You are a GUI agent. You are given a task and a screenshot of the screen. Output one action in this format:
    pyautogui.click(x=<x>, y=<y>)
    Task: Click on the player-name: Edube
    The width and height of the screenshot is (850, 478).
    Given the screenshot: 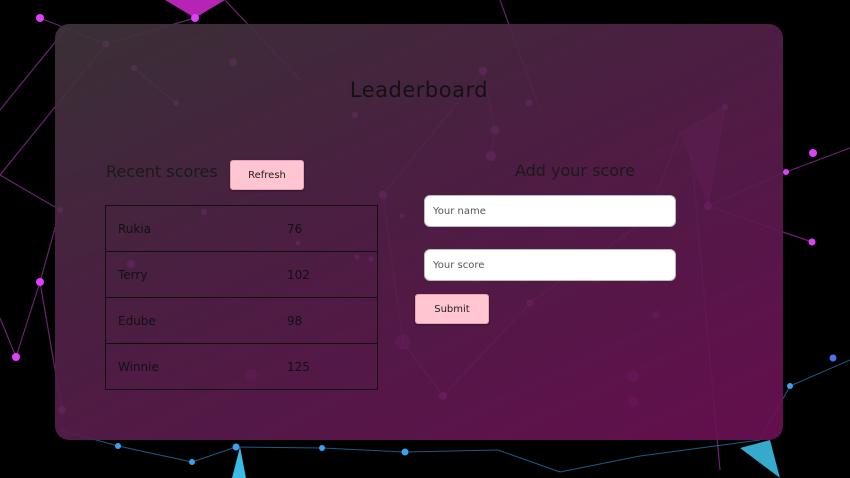 What is the action you would take?
    pyautogui.click(x=196, y=320)
    